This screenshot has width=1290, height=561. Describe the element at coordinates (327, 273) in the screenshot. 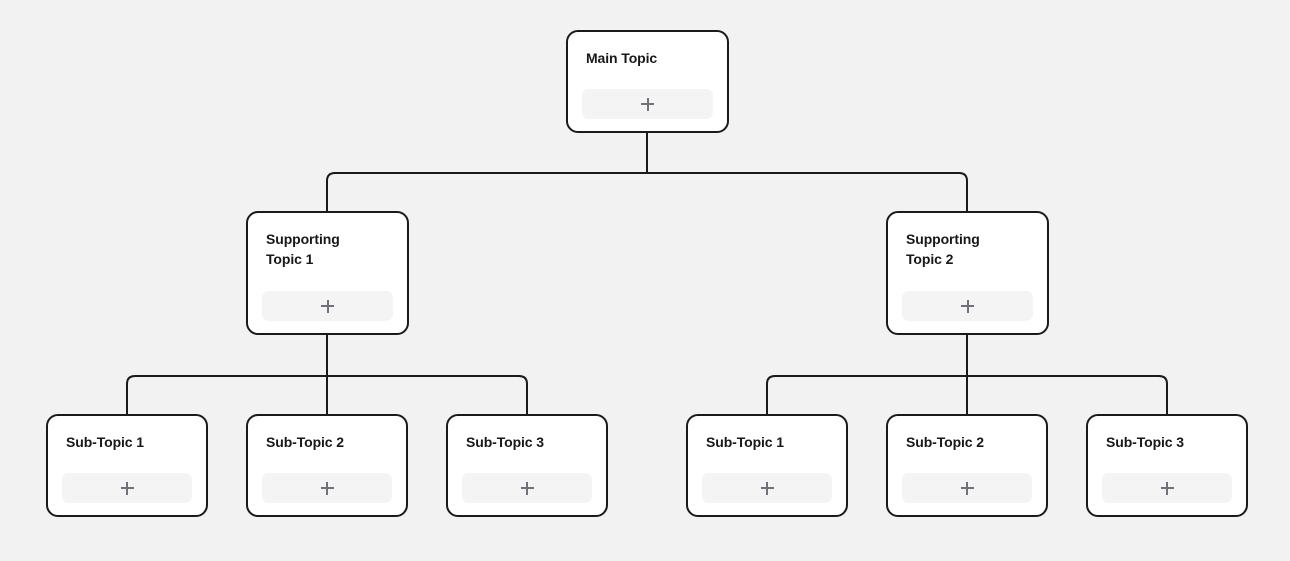

I see `node-supporting-topic-1: Supporting Topic 1` at that location.